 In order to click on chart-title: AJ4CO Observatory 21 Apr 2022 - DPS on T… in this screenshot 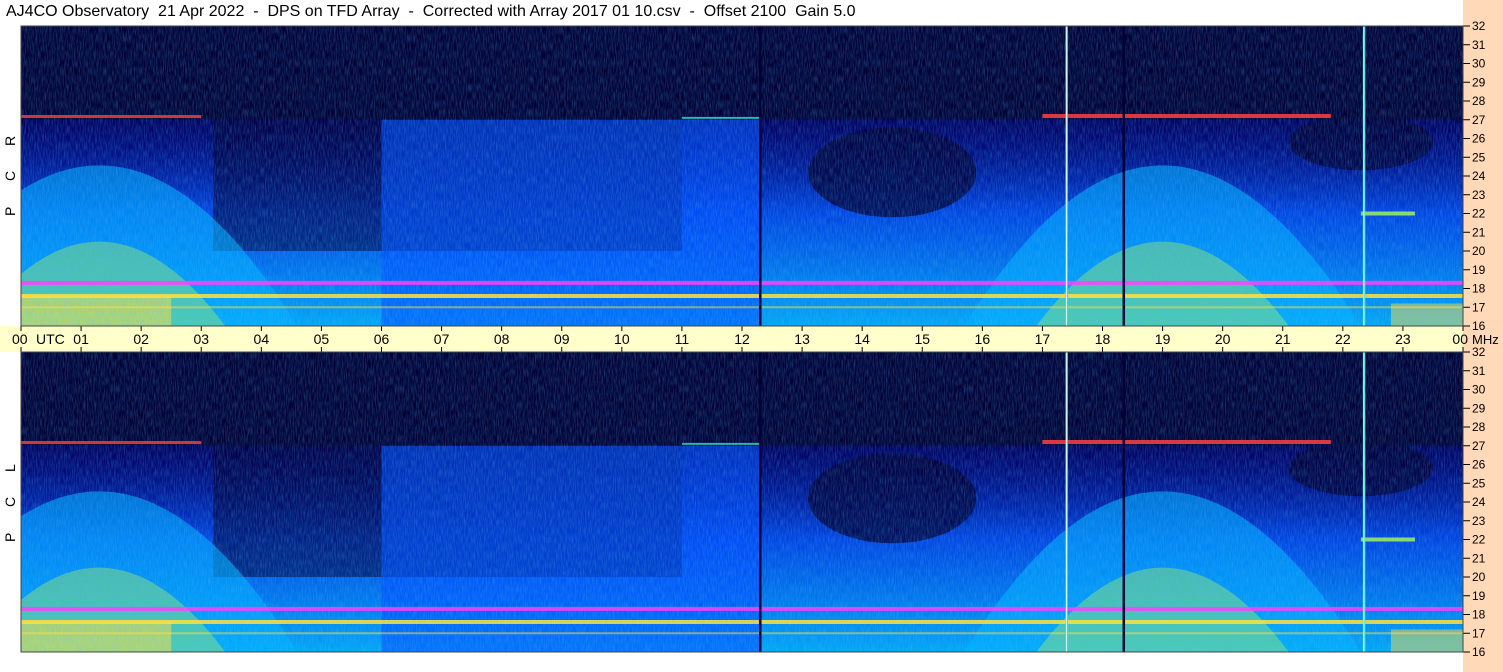, I will do `click(431, 11)`.